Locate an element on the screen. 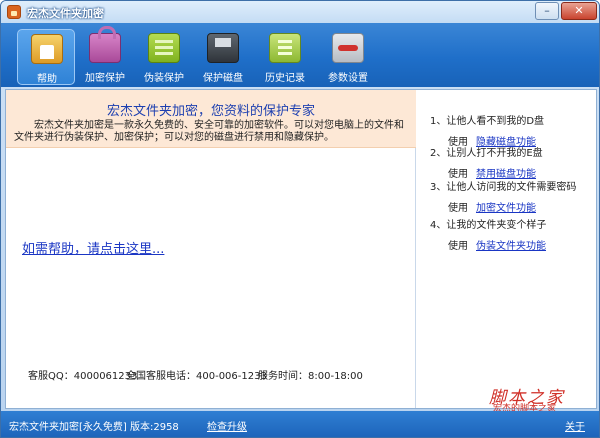 The image size is (600, 438). tip-use-row: 使用 伪装文件夹功能 is located at coordinates (512, 244).